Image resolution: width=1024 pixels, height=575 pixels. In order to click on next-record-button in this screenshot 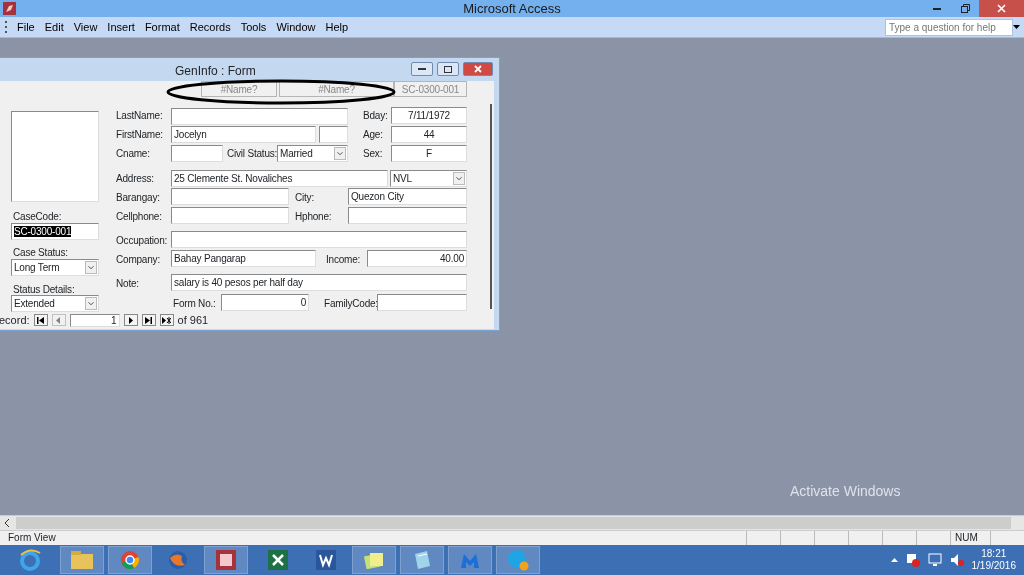, I will do `click(130, 320)`.